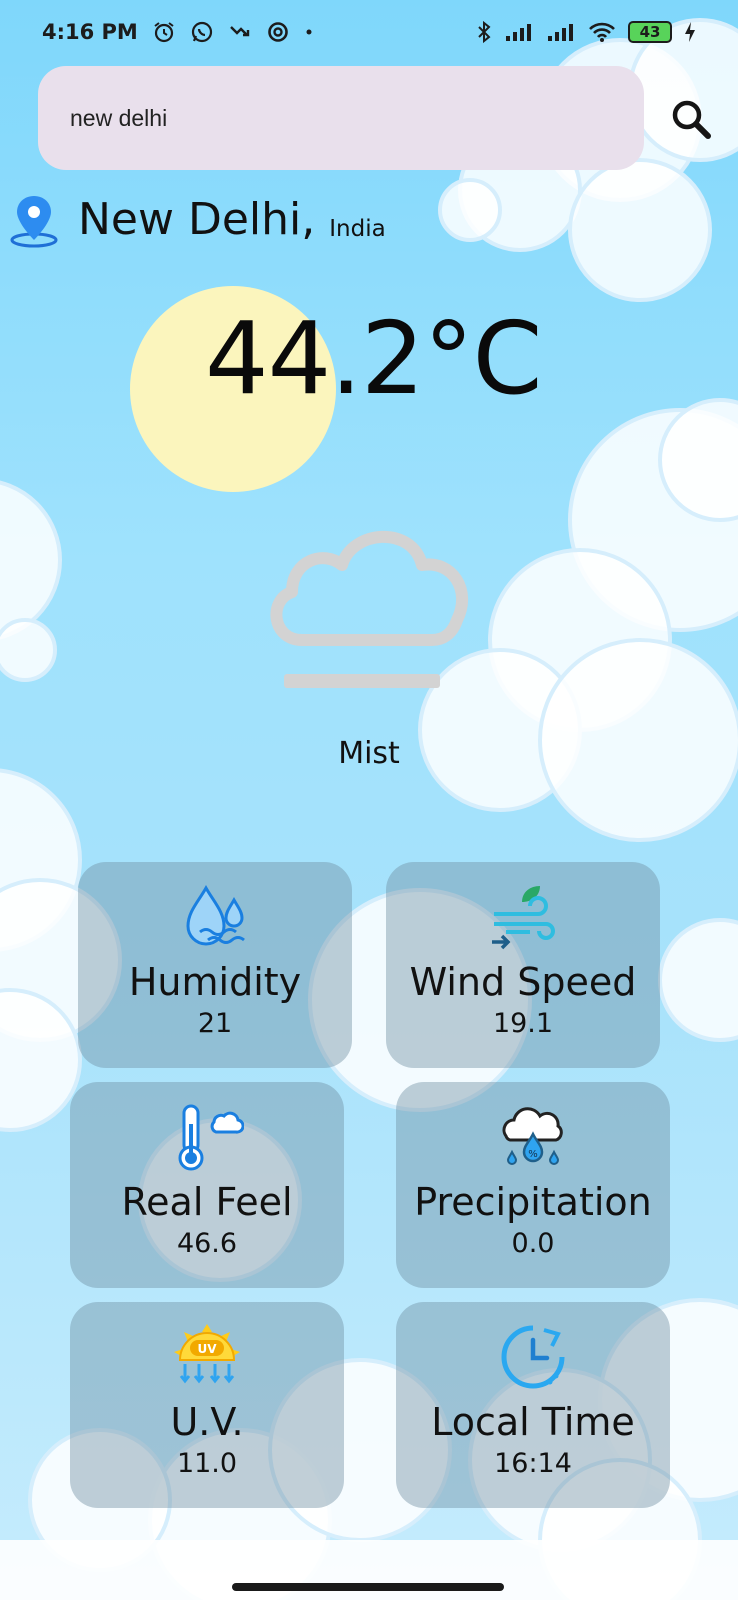 Image resolution: width=738 pixels, height=1600 pixels. What do you see at coordinates (178, 32) in the screenshot?
I see `status-left: 4:16 PM` at bounding box center [178, 32].